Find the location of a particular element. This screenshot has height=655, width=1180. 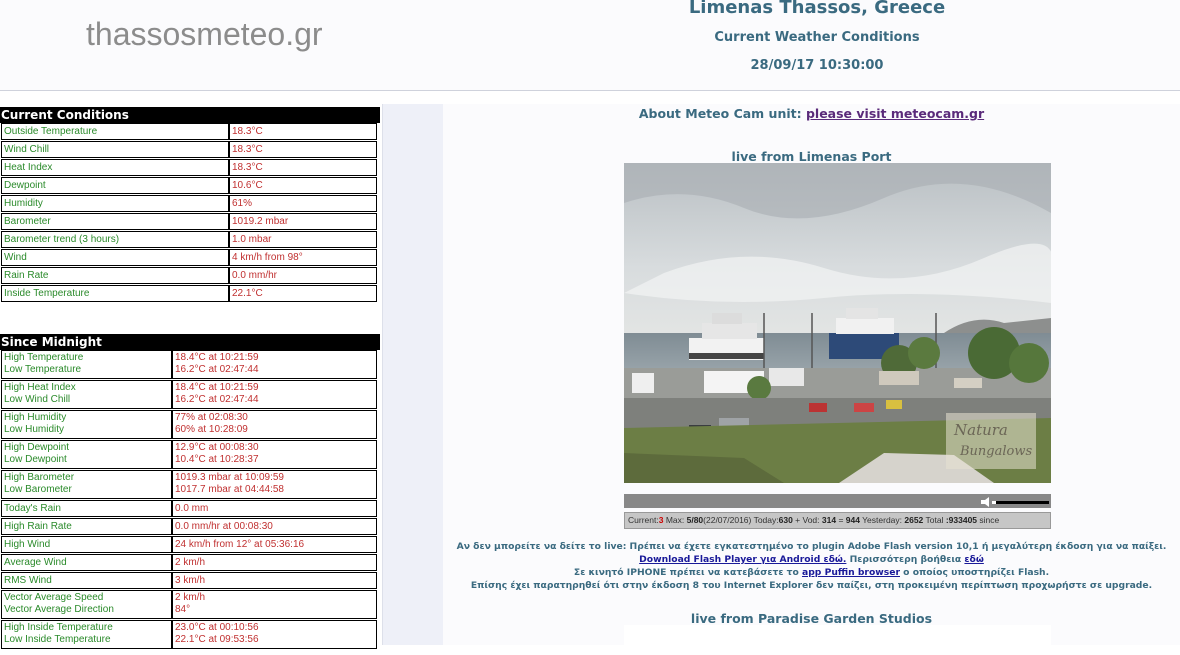

row-value-text: 3 km/h is located at coordinates (190, 580).